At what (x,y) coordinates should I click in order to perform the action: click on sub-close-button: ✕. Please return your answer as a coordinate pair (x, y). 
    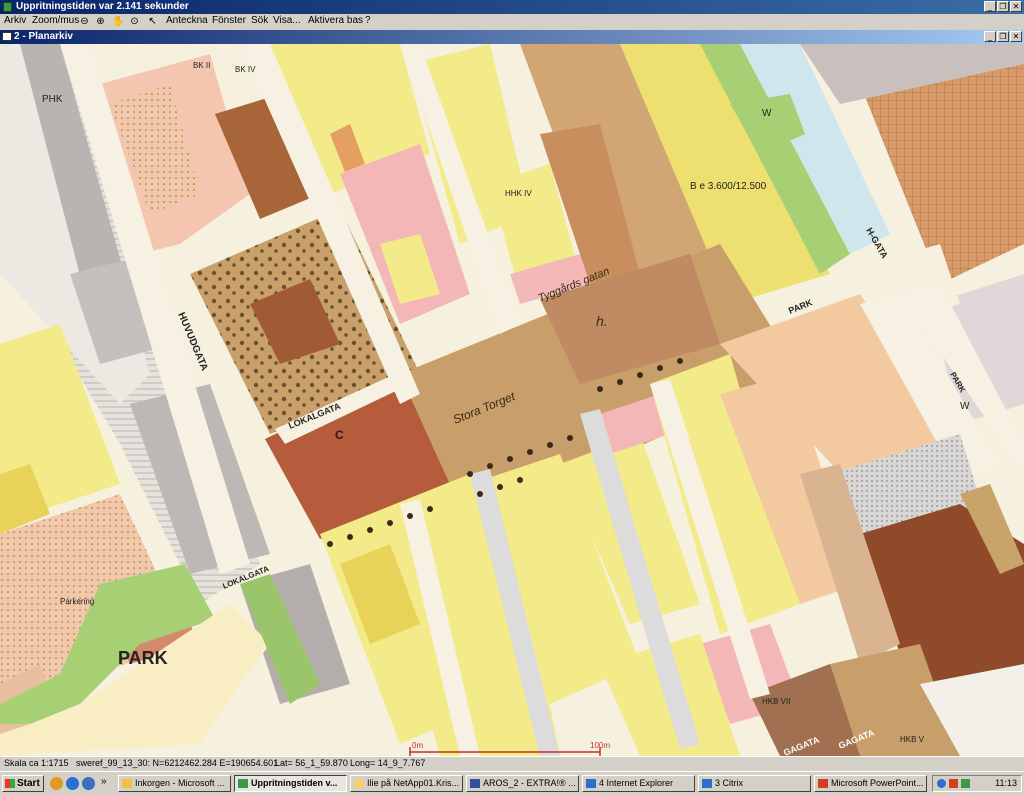
    Looking at the image, I should click on (1016, 36).